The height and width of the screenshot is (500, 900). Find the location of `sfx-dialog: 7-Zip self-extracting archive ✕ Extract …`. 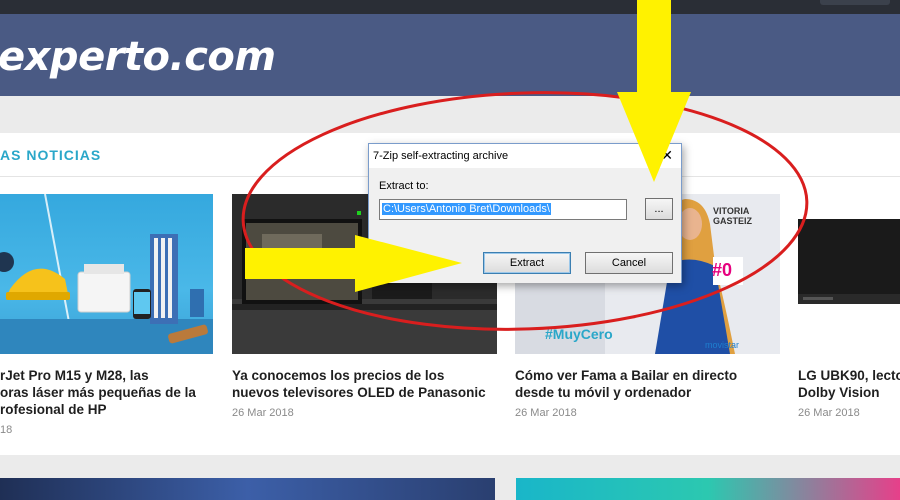

sfx-dialog: 7-Zip self-extracting archive ✕ Extract … is located at coordinates (525, 213).